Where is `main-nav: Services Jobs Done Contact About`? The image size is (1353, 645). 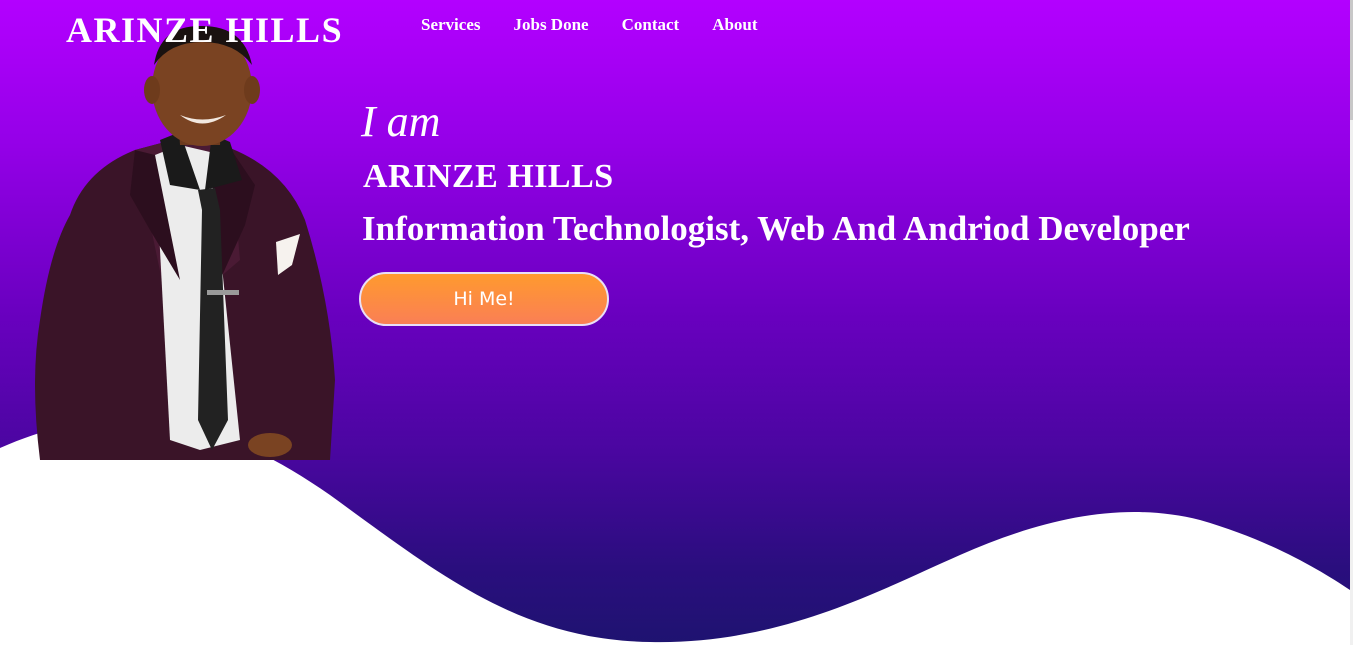 main-nav: Services Jobs Done Contact About is located at coordinates (589, 25).